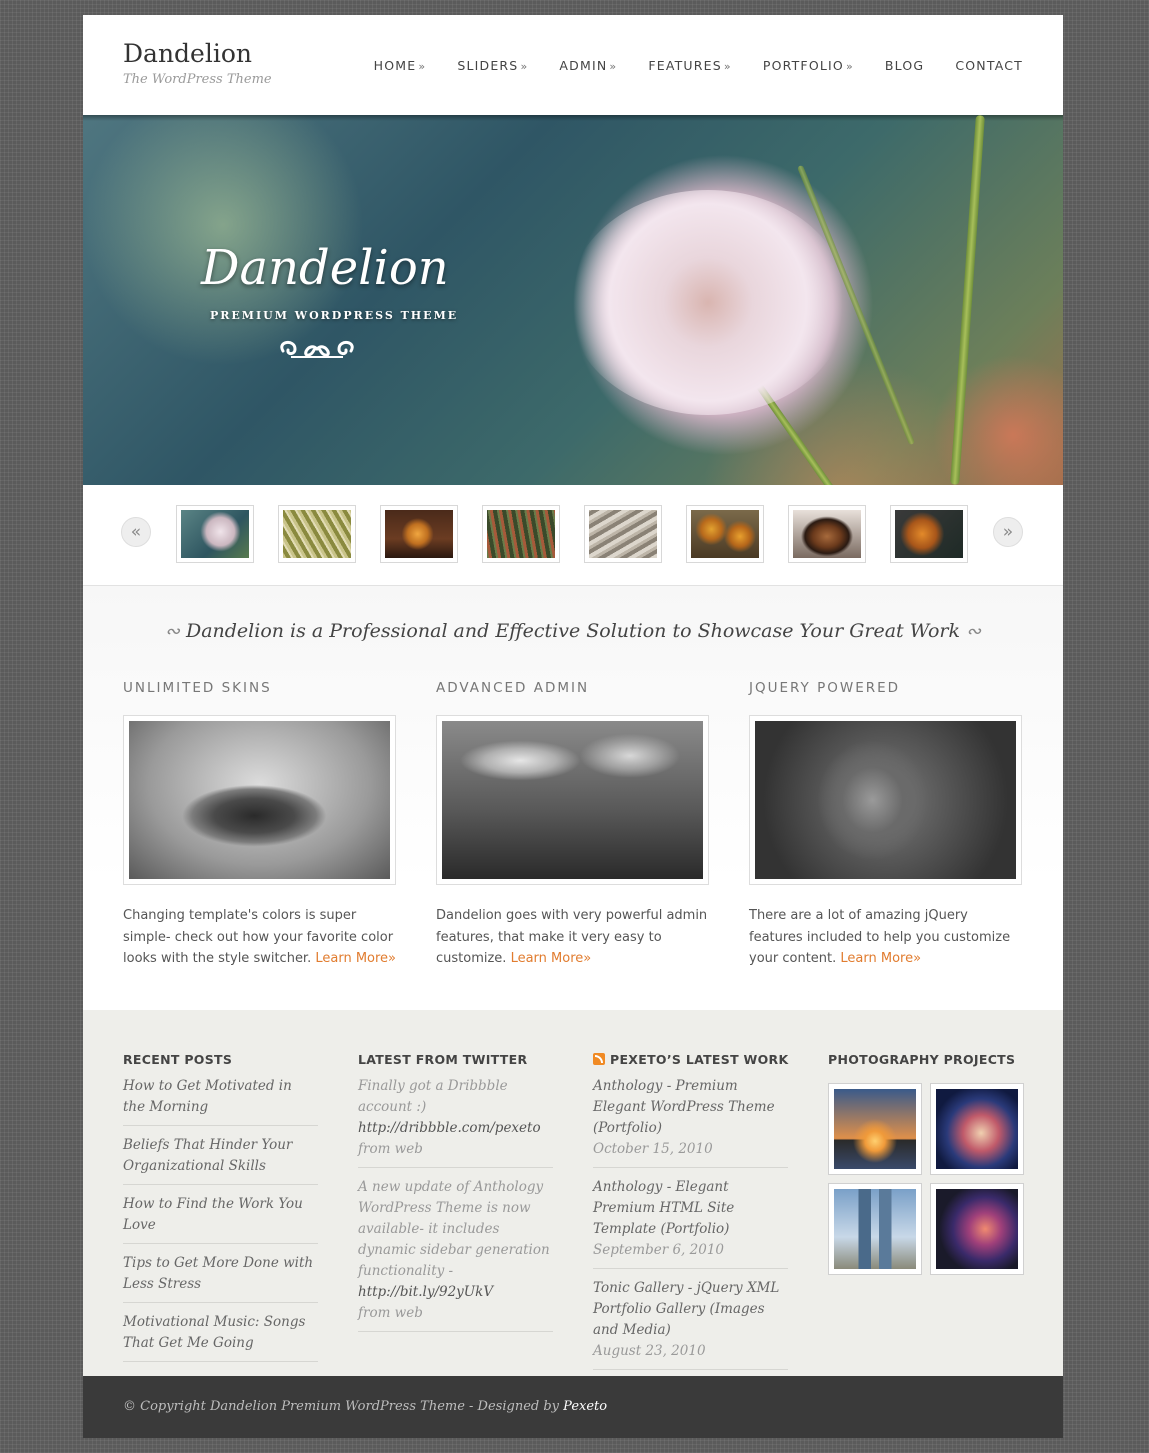 This screenshot has height=1453, width=1149. I want to click on thumbs-next-button: », so click(1008, 532).